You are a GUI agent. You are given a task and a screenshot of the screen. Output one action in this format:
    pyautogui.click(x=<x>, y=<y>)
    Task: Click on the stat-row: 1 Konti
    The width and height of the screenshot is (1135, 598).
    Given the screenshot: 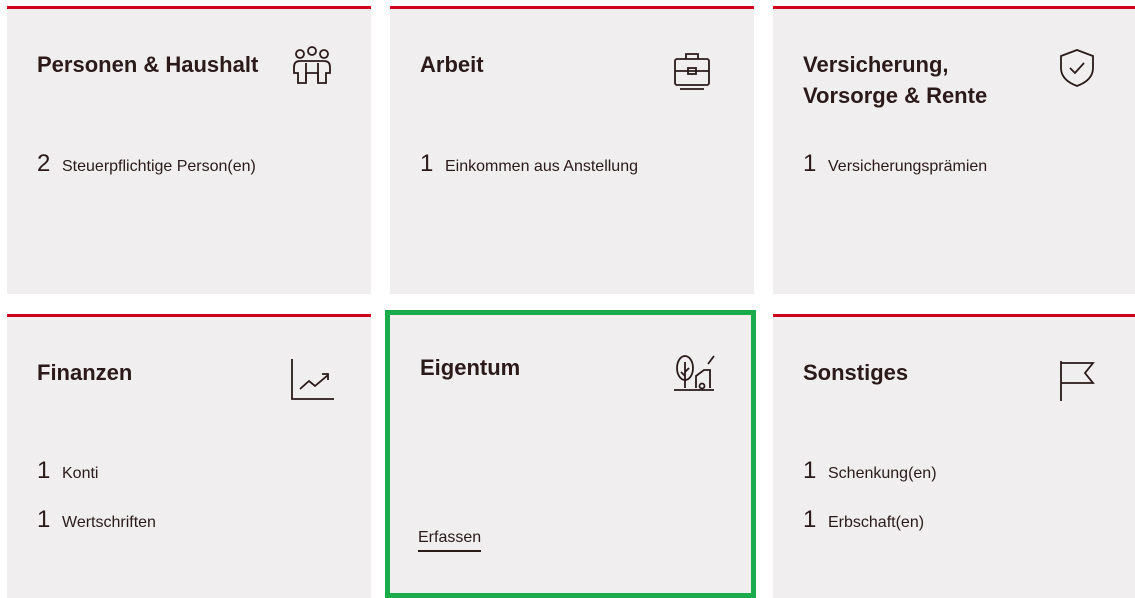 What is the action you would take?
    pyautogui.click(x=67, y=471)
    